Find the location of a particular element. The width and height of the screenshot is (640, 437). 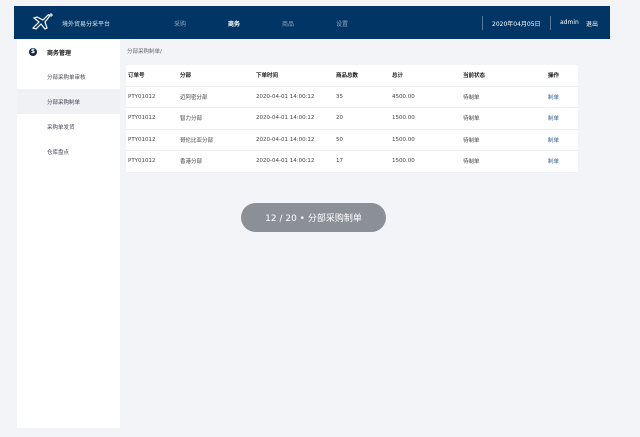

table-cell: 哥伦比亚分部 is located at coordinates (197, 140).